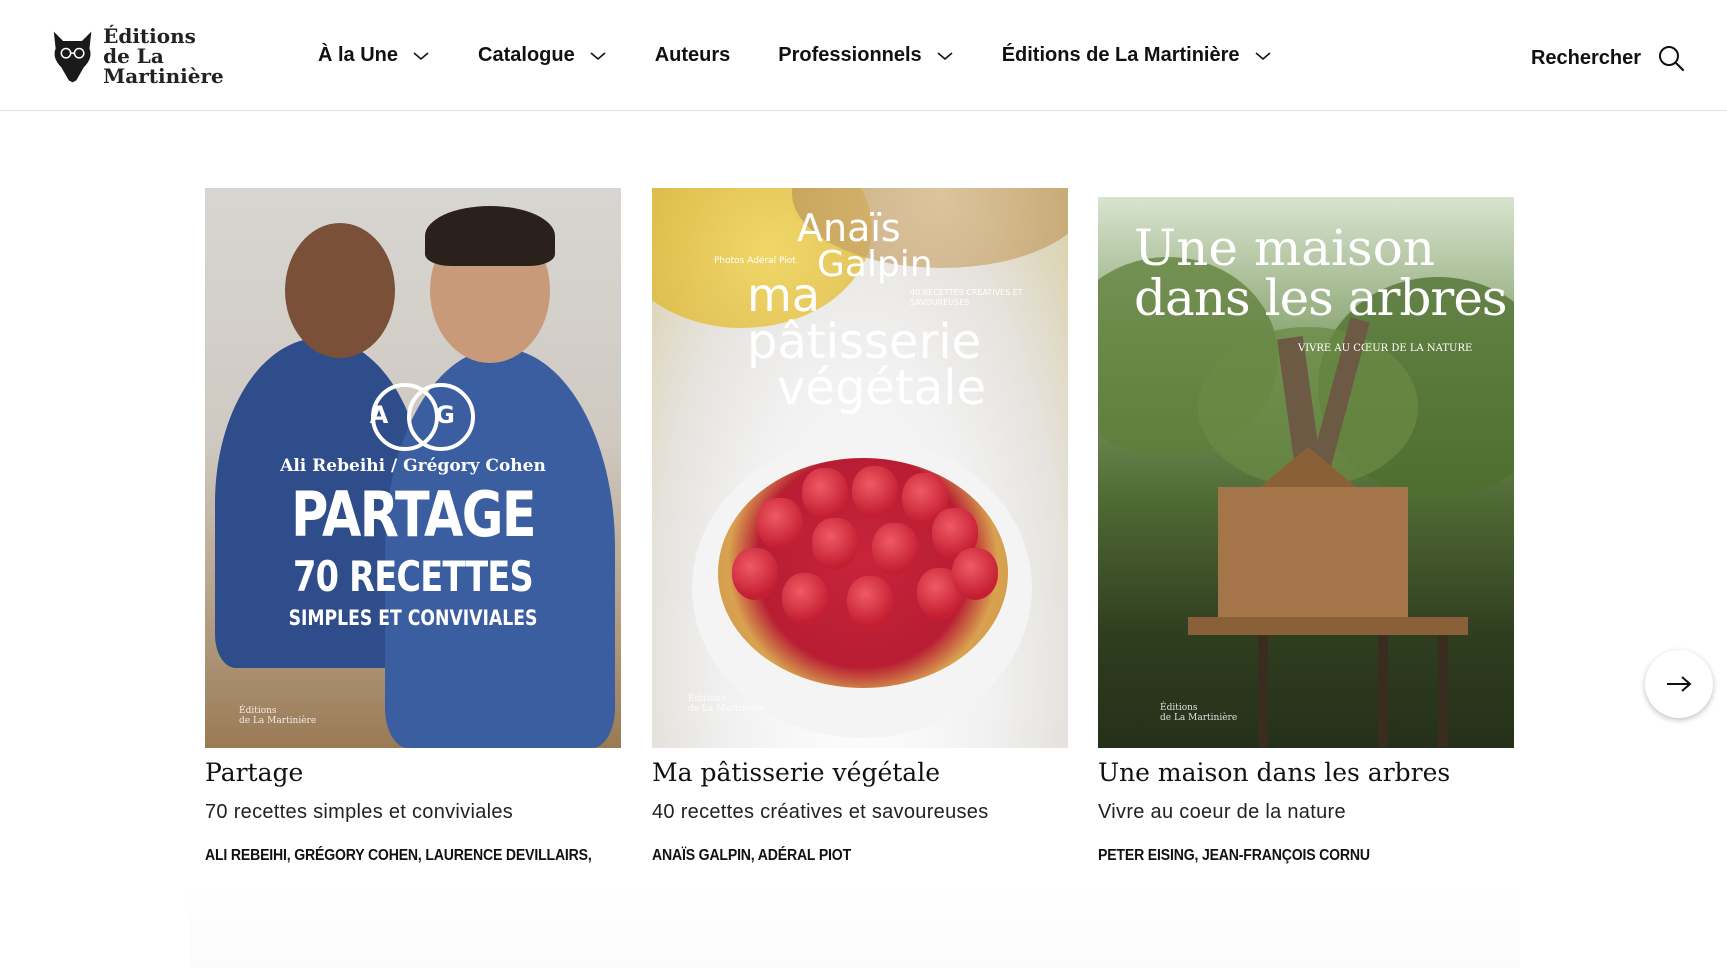 Image resolution: width=1727 pixels, height=968 pixels. What do you see at coordinates (1285, 248) in the screenshot?
I see `cover-title-1: Une maison` at bounding box center [1285, 248].